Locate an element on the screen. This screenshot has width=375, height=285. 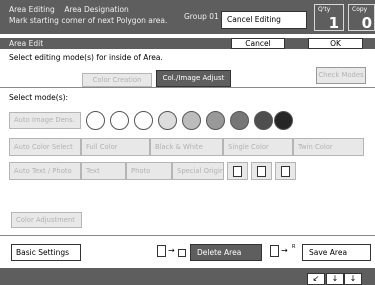
full-color-button: Full Color is located at coordinates (115, 147).